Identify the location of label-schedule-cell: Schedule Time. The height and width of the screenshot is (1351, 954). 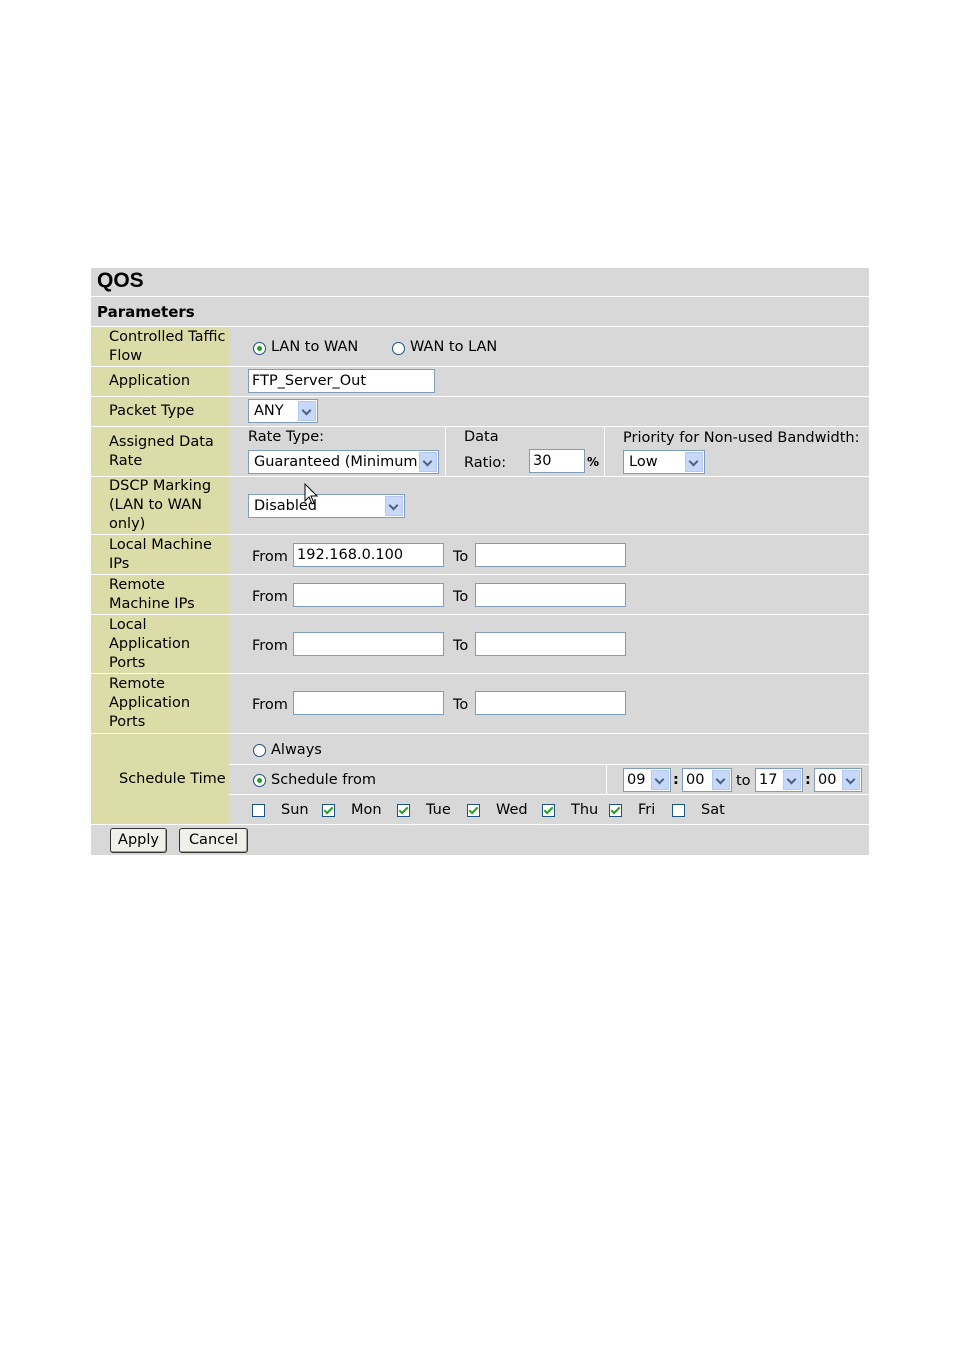
(160, 779).